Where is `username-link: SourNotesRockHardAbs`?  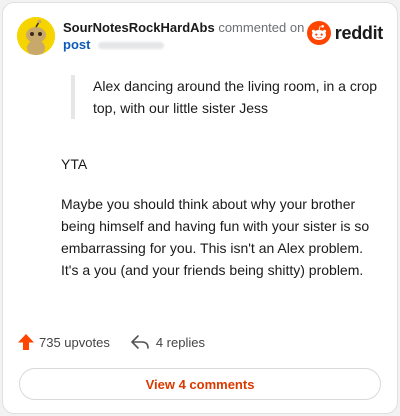 username-link: SourNotesRockHardAbs is located at coordinates (139, 27).